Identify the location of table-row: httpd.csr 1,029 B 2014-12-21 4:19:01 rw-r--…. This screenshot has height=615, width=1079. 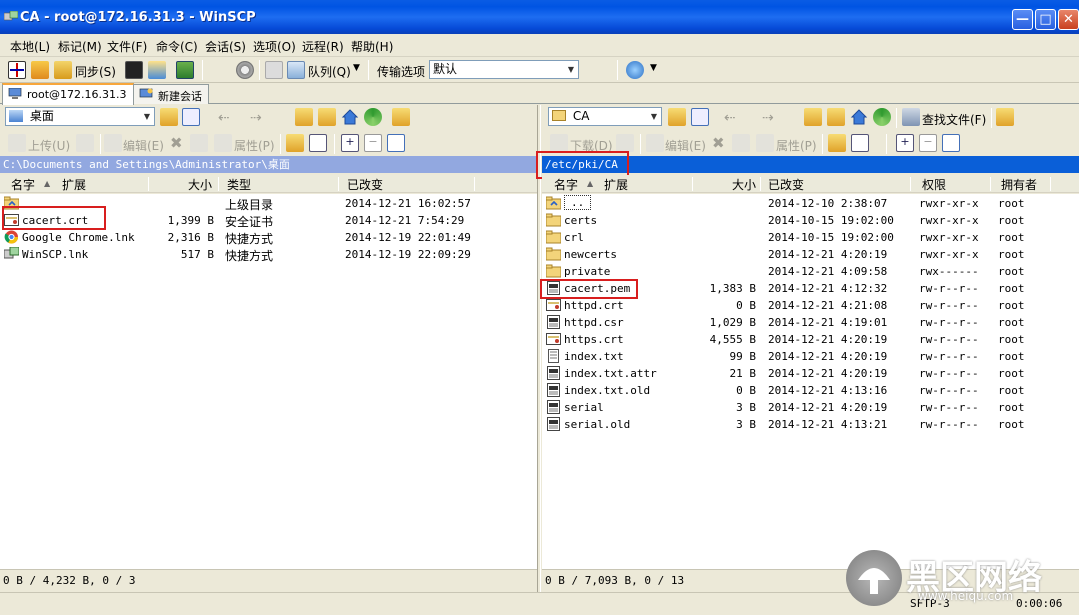
(810, 322).